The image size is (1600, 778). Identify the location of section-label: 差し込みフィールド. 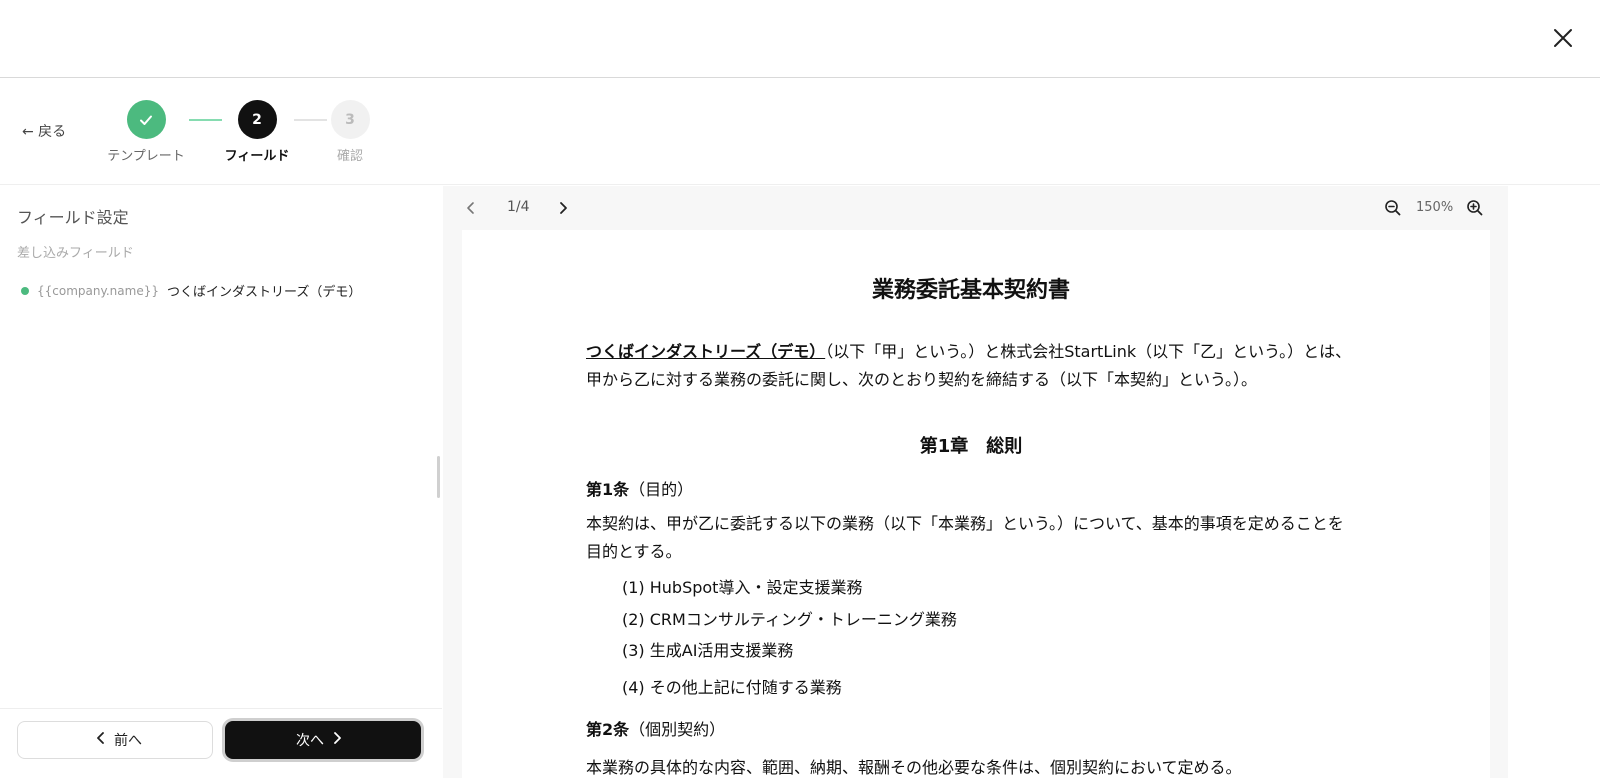
(75, 253).